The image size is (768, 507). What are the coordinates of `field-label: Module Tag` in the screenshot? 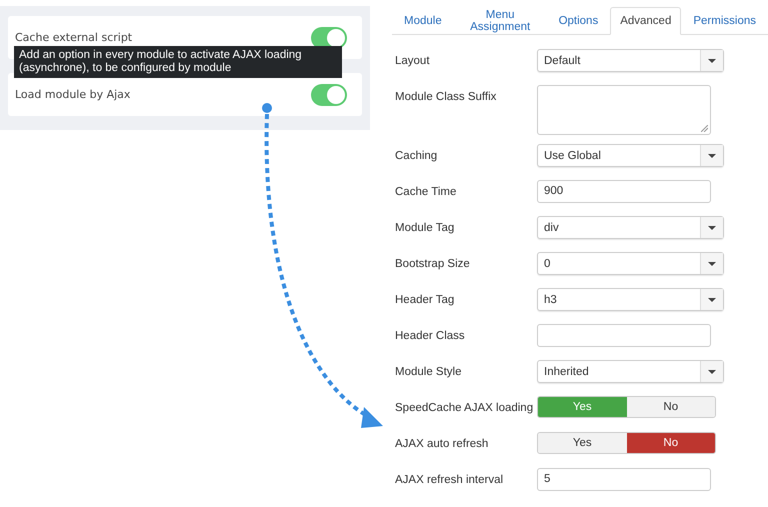 It's located at (425, 227).